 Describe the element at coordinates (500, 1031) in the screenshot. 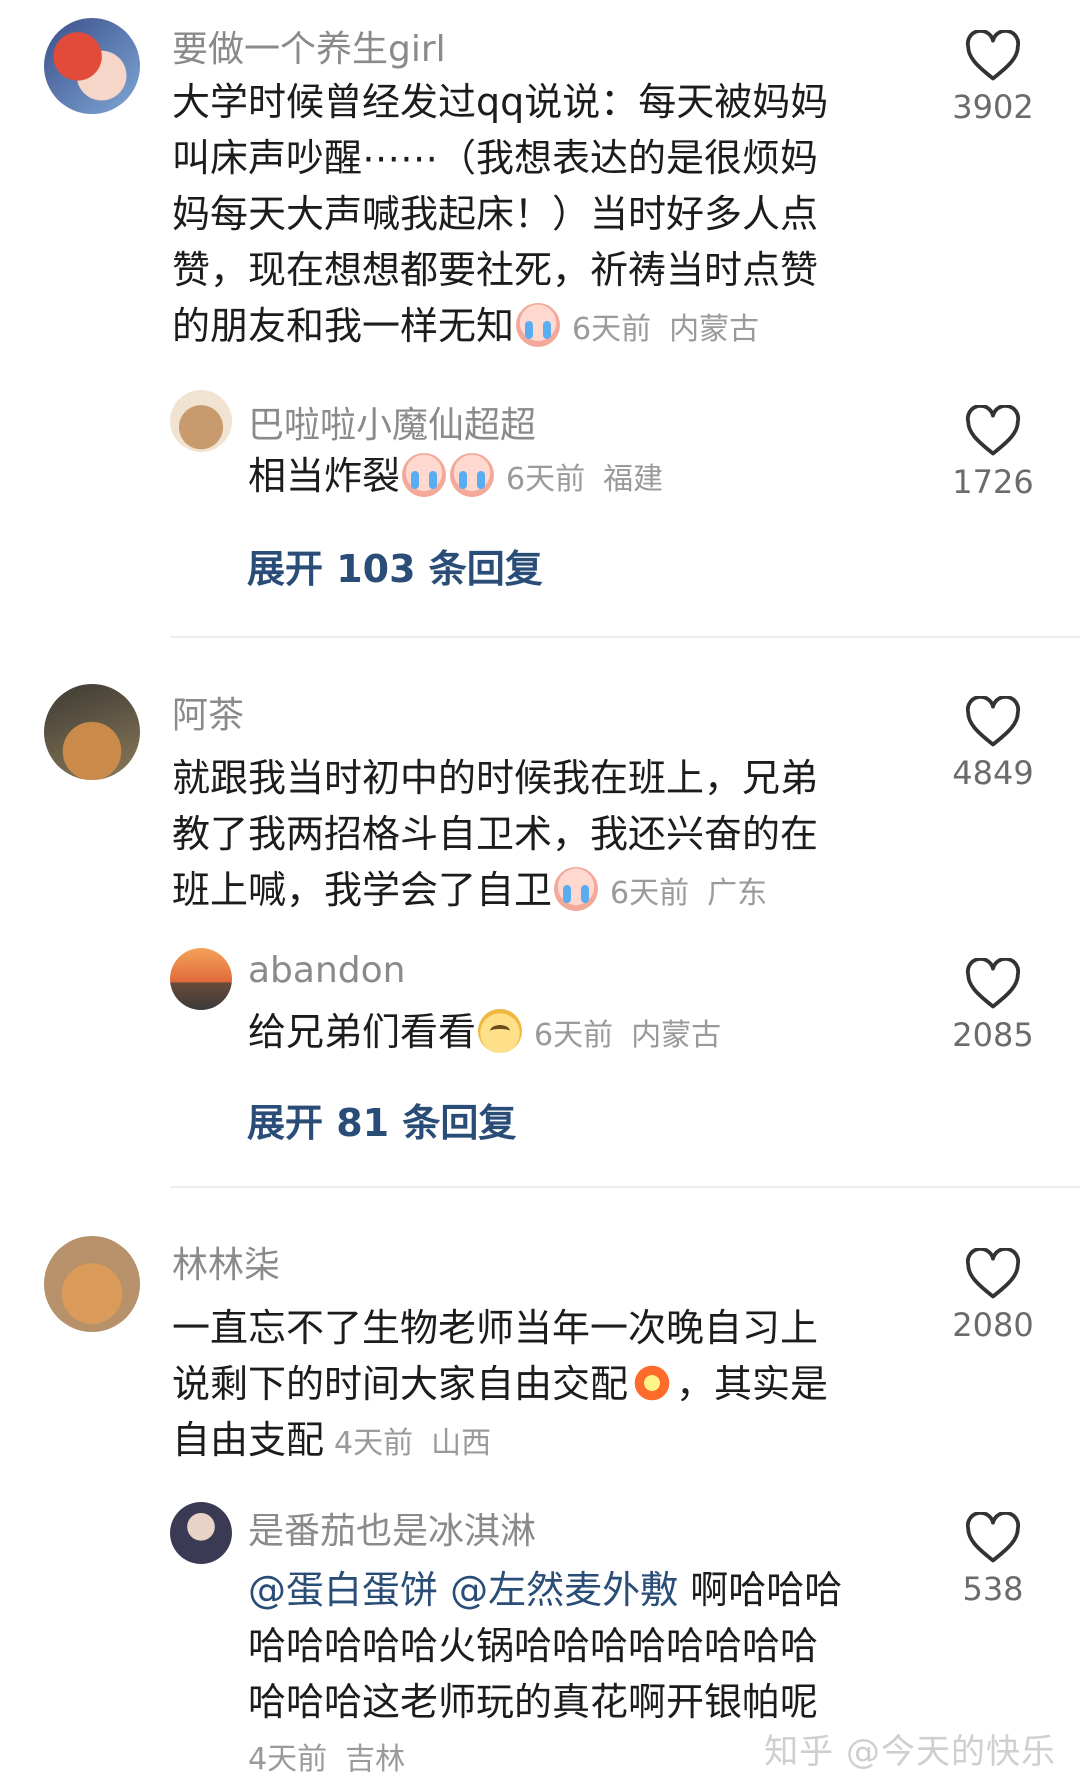

I see `doge-emoji-icon` at that location.